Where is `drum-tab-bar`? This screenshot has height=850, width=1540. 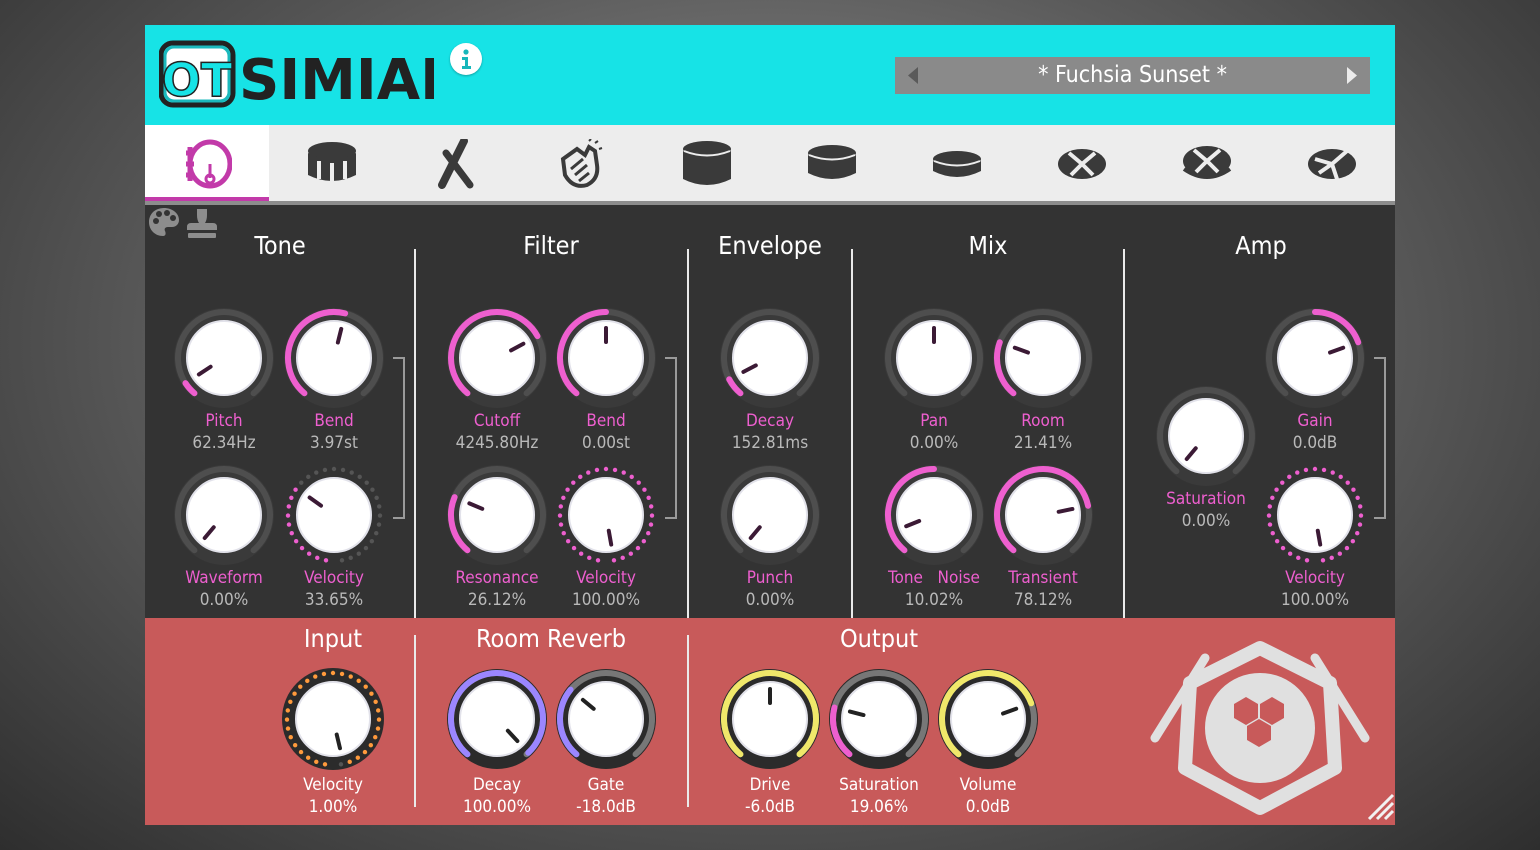 drum-tab-bar is located at coordinates (770, 163).